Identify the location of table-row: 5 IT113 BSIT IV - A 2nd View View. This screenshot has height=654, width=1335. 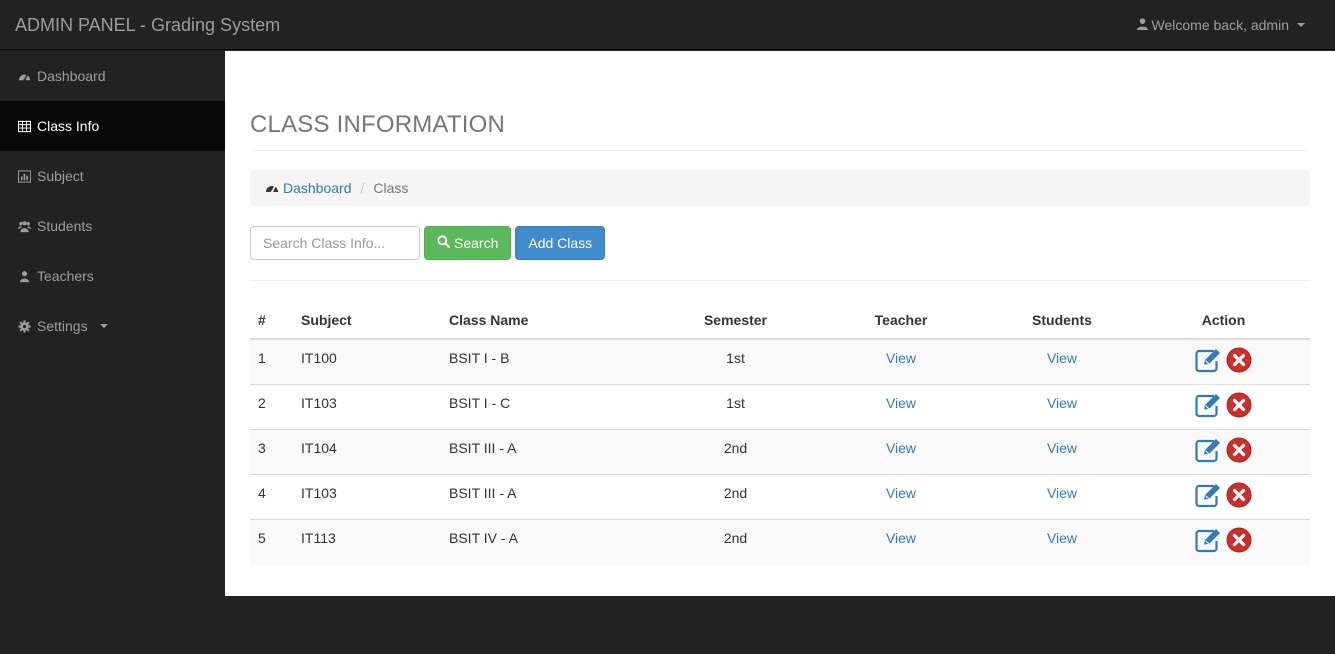
(780, 542).